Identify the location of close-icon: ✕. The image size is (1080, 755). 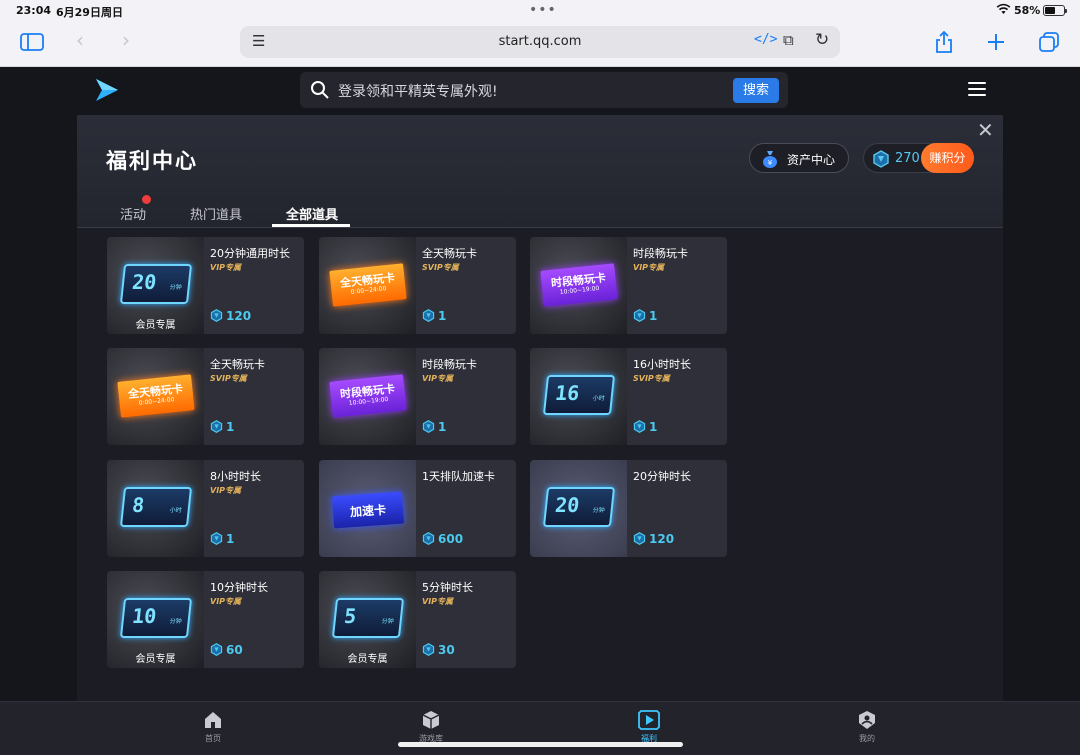
(985, 130).